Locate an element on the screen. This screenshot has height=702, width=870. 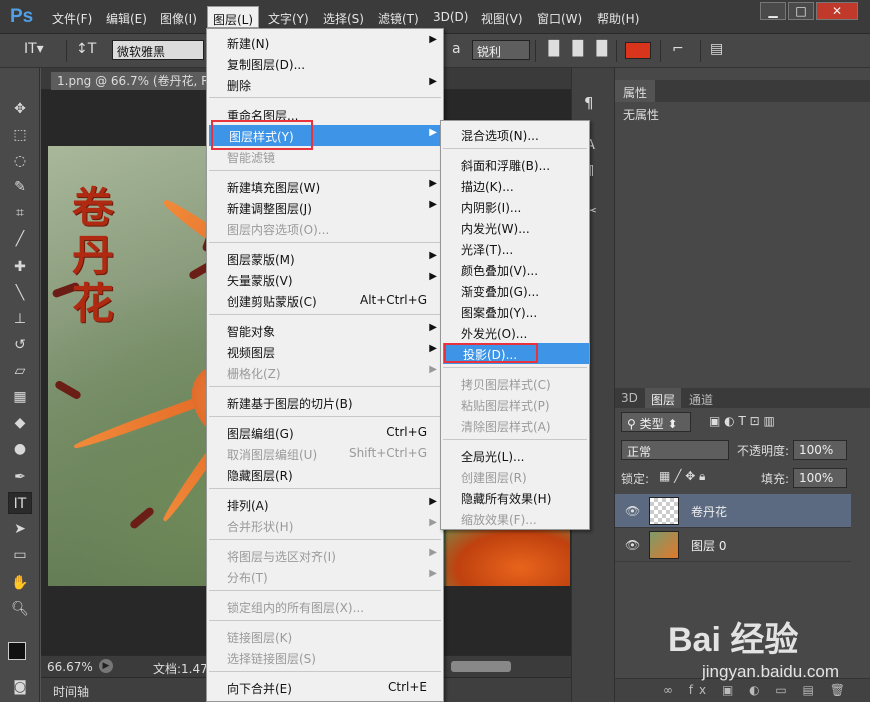
menu-item-video-layers: 视频图层 ▶ is located at coordinates (325, 351).